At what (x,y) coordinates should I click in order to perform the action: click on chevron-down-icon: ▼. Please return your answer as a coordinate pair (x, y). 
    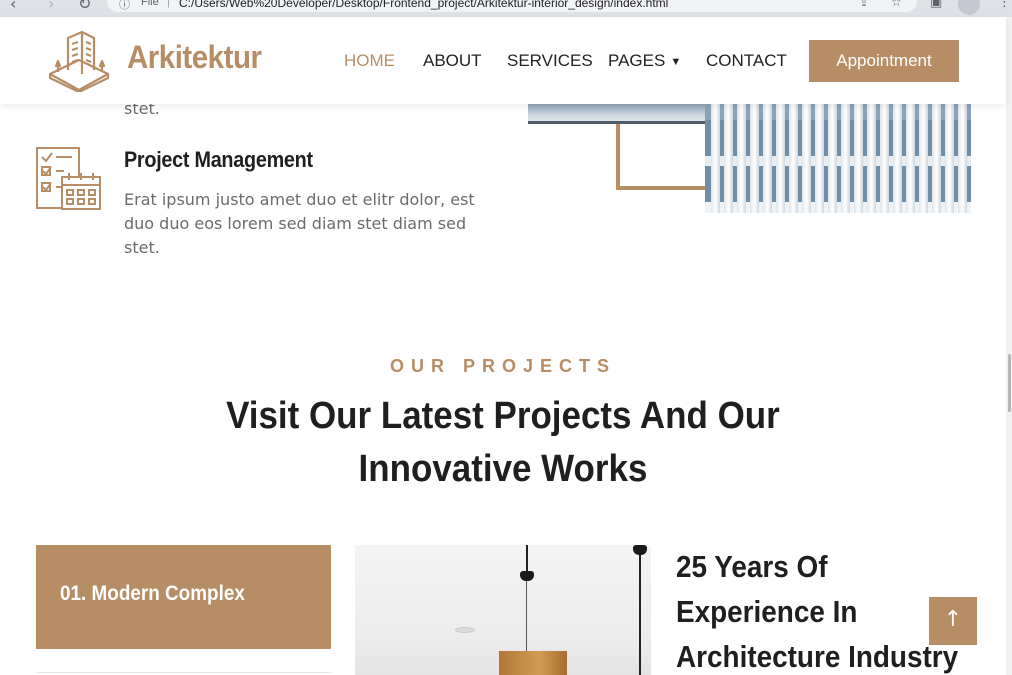
    Looking at the image, I should click on (676, 62).